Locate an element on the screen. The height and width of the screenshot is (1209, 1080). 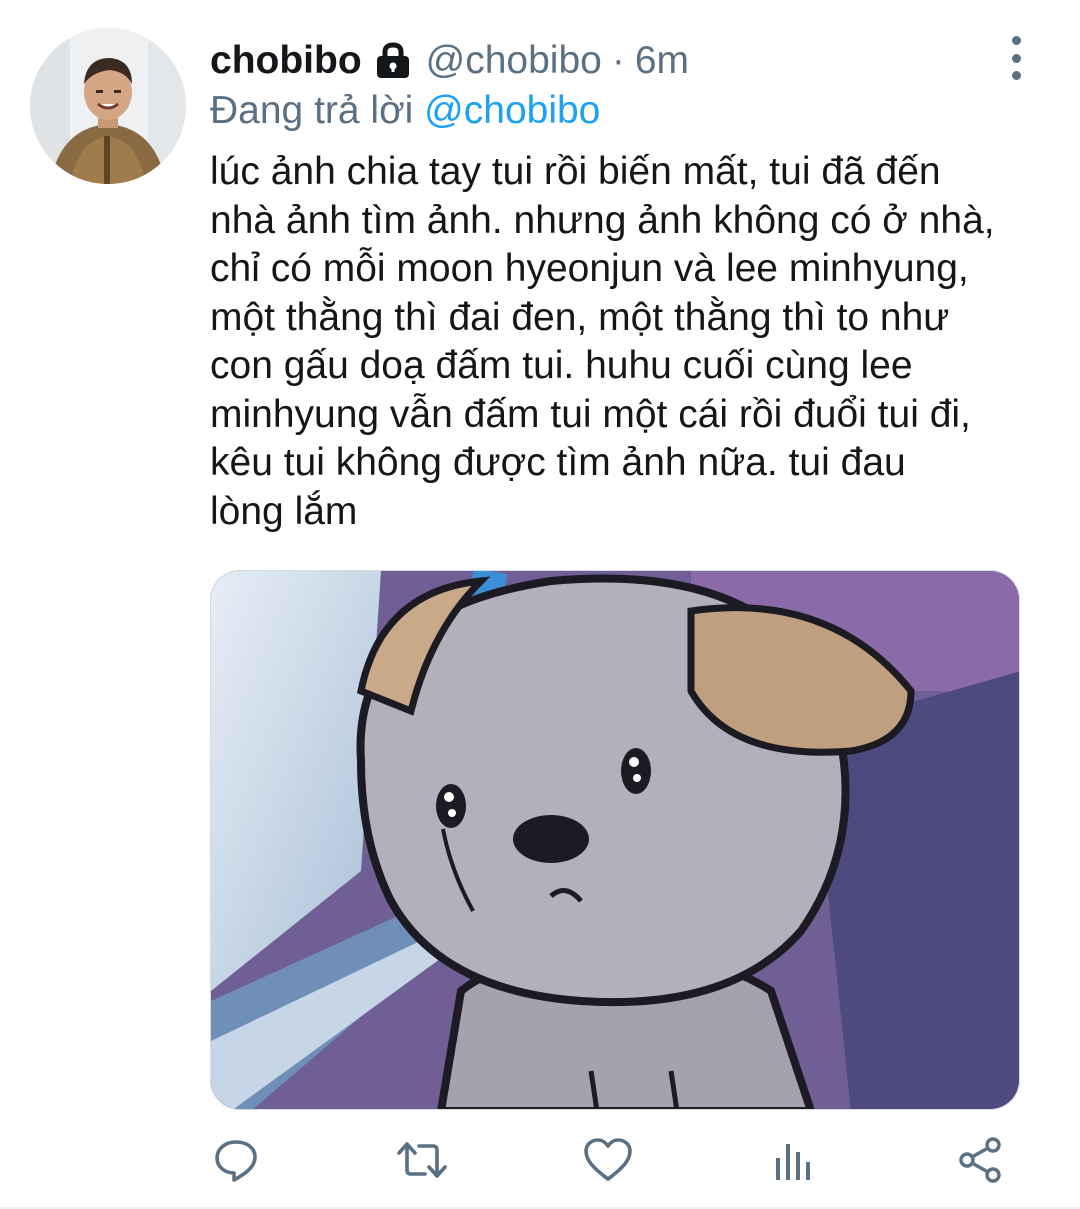
tweet-text-line: lòng lắm is located at coordinates (284, 511).